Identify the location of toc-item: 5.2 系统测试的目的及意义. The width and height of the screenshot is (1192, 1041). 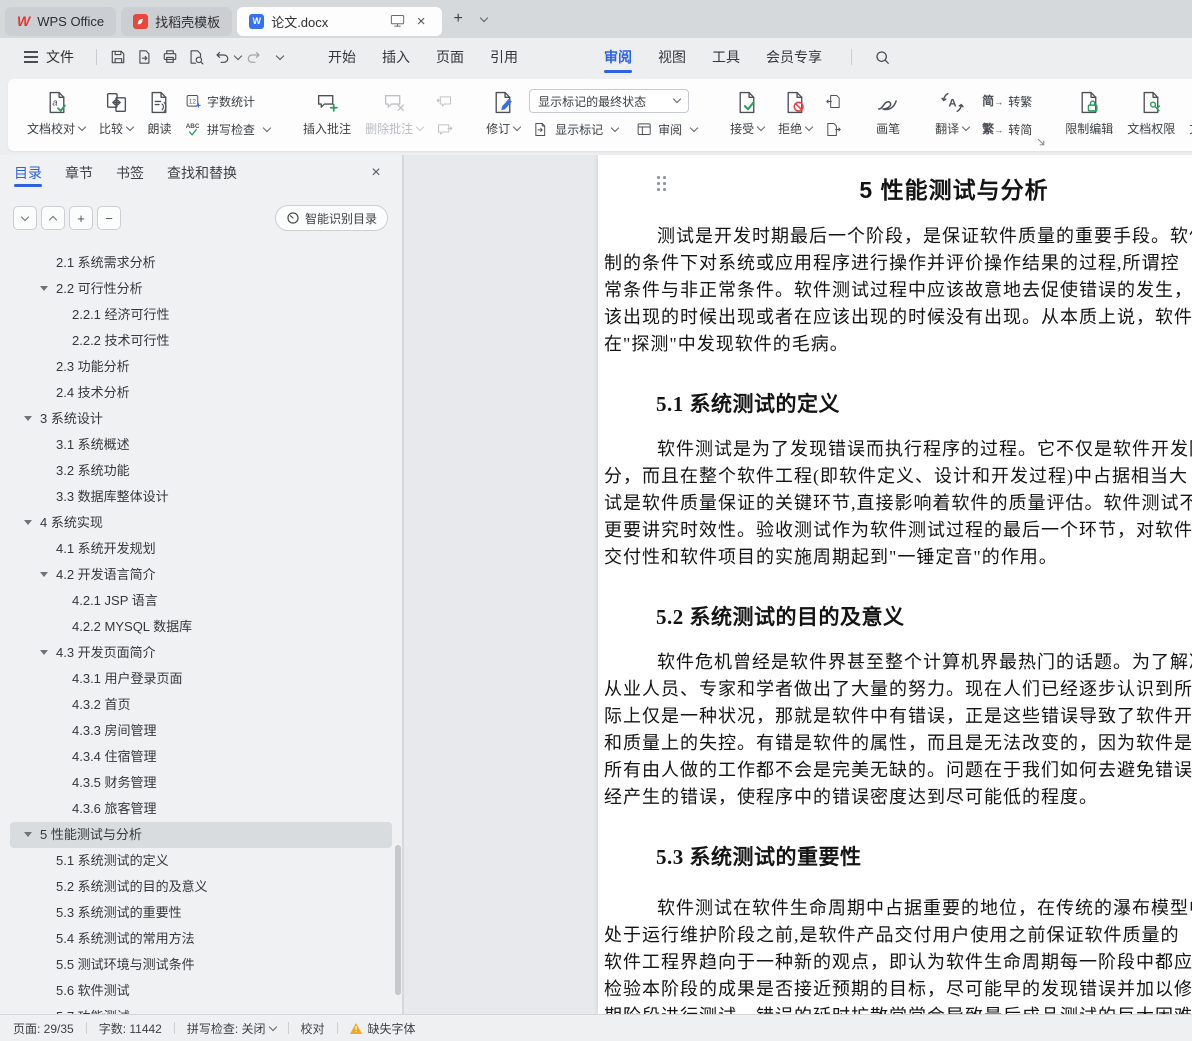
(201, 887).